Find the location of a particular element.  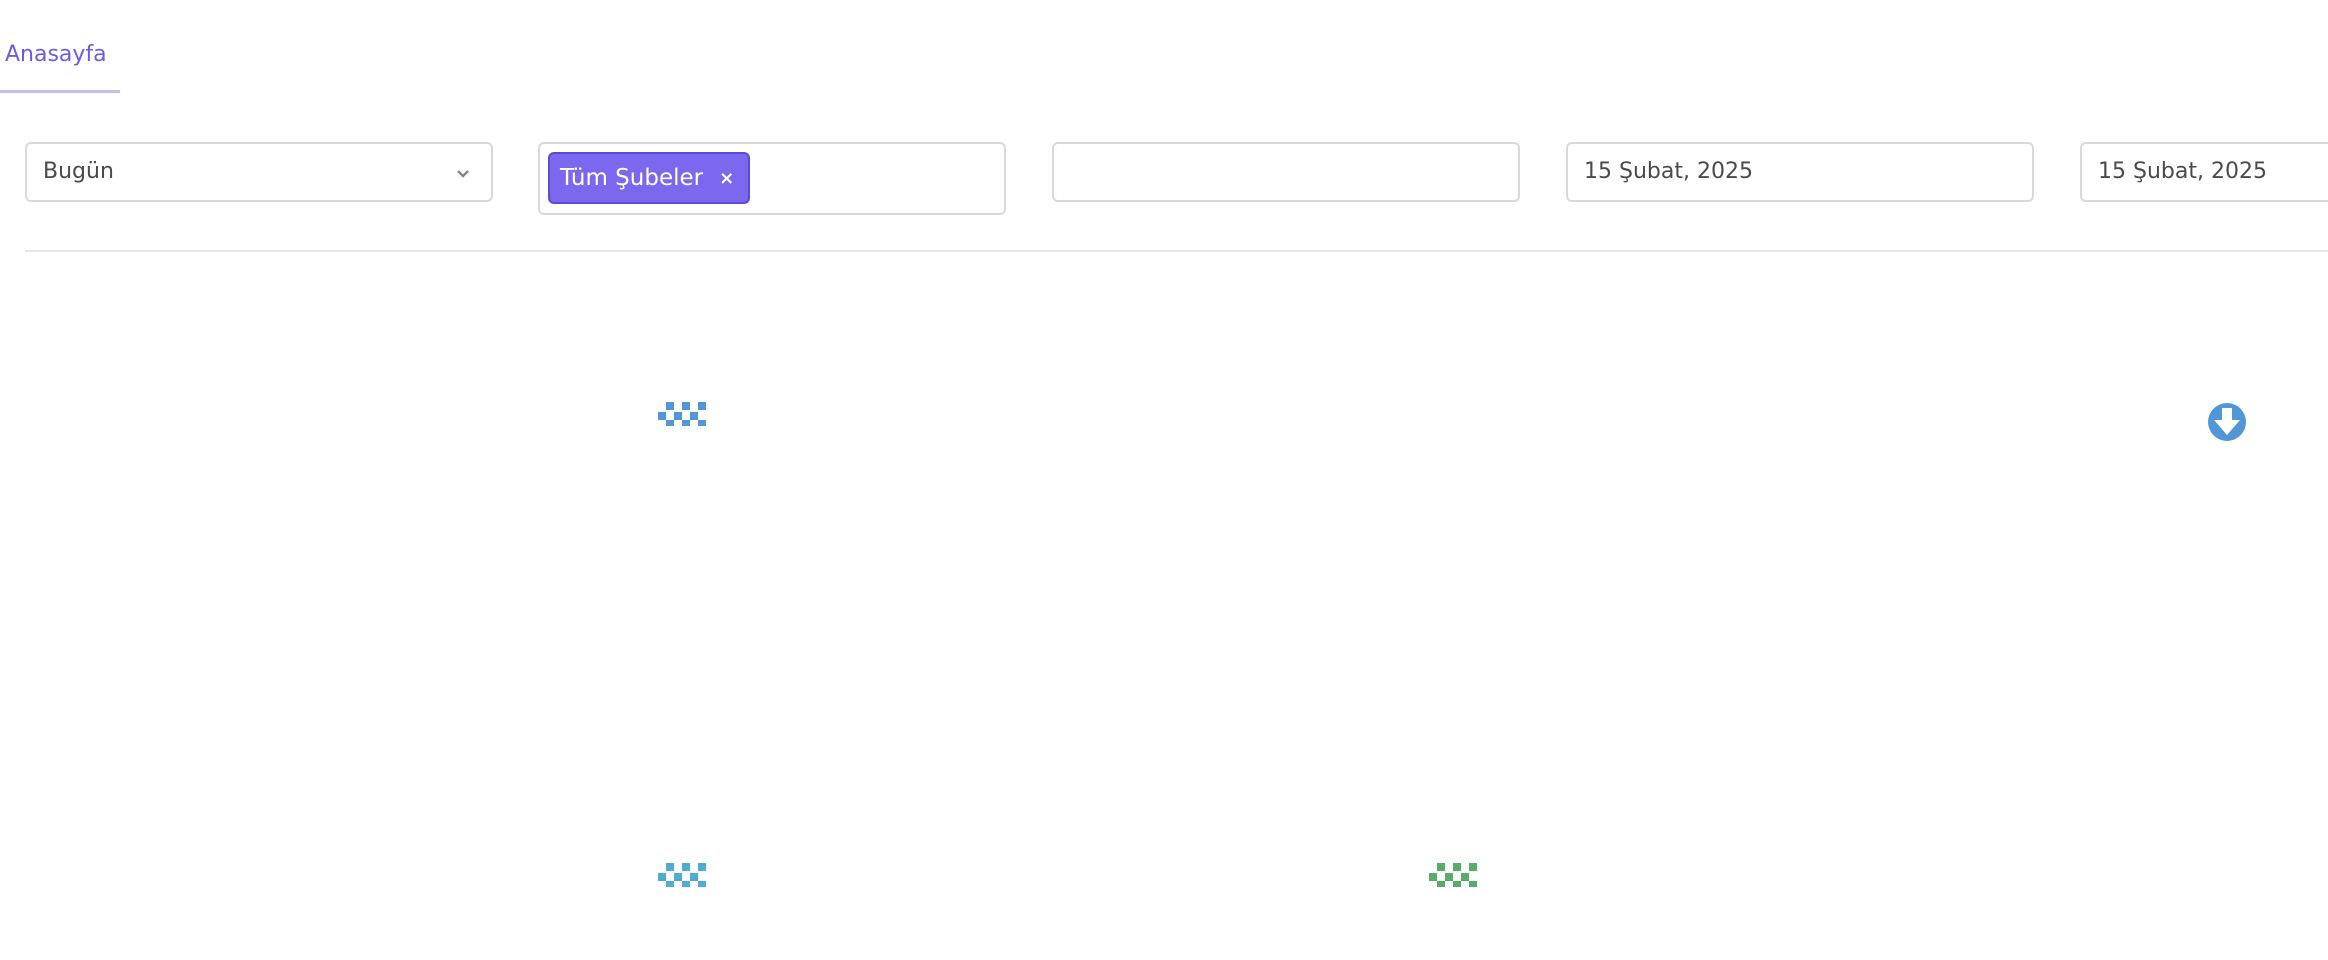

stat-card-total-checks: Toplam Çek Sayısı 2.075 is located at coordinates (1928, 364).